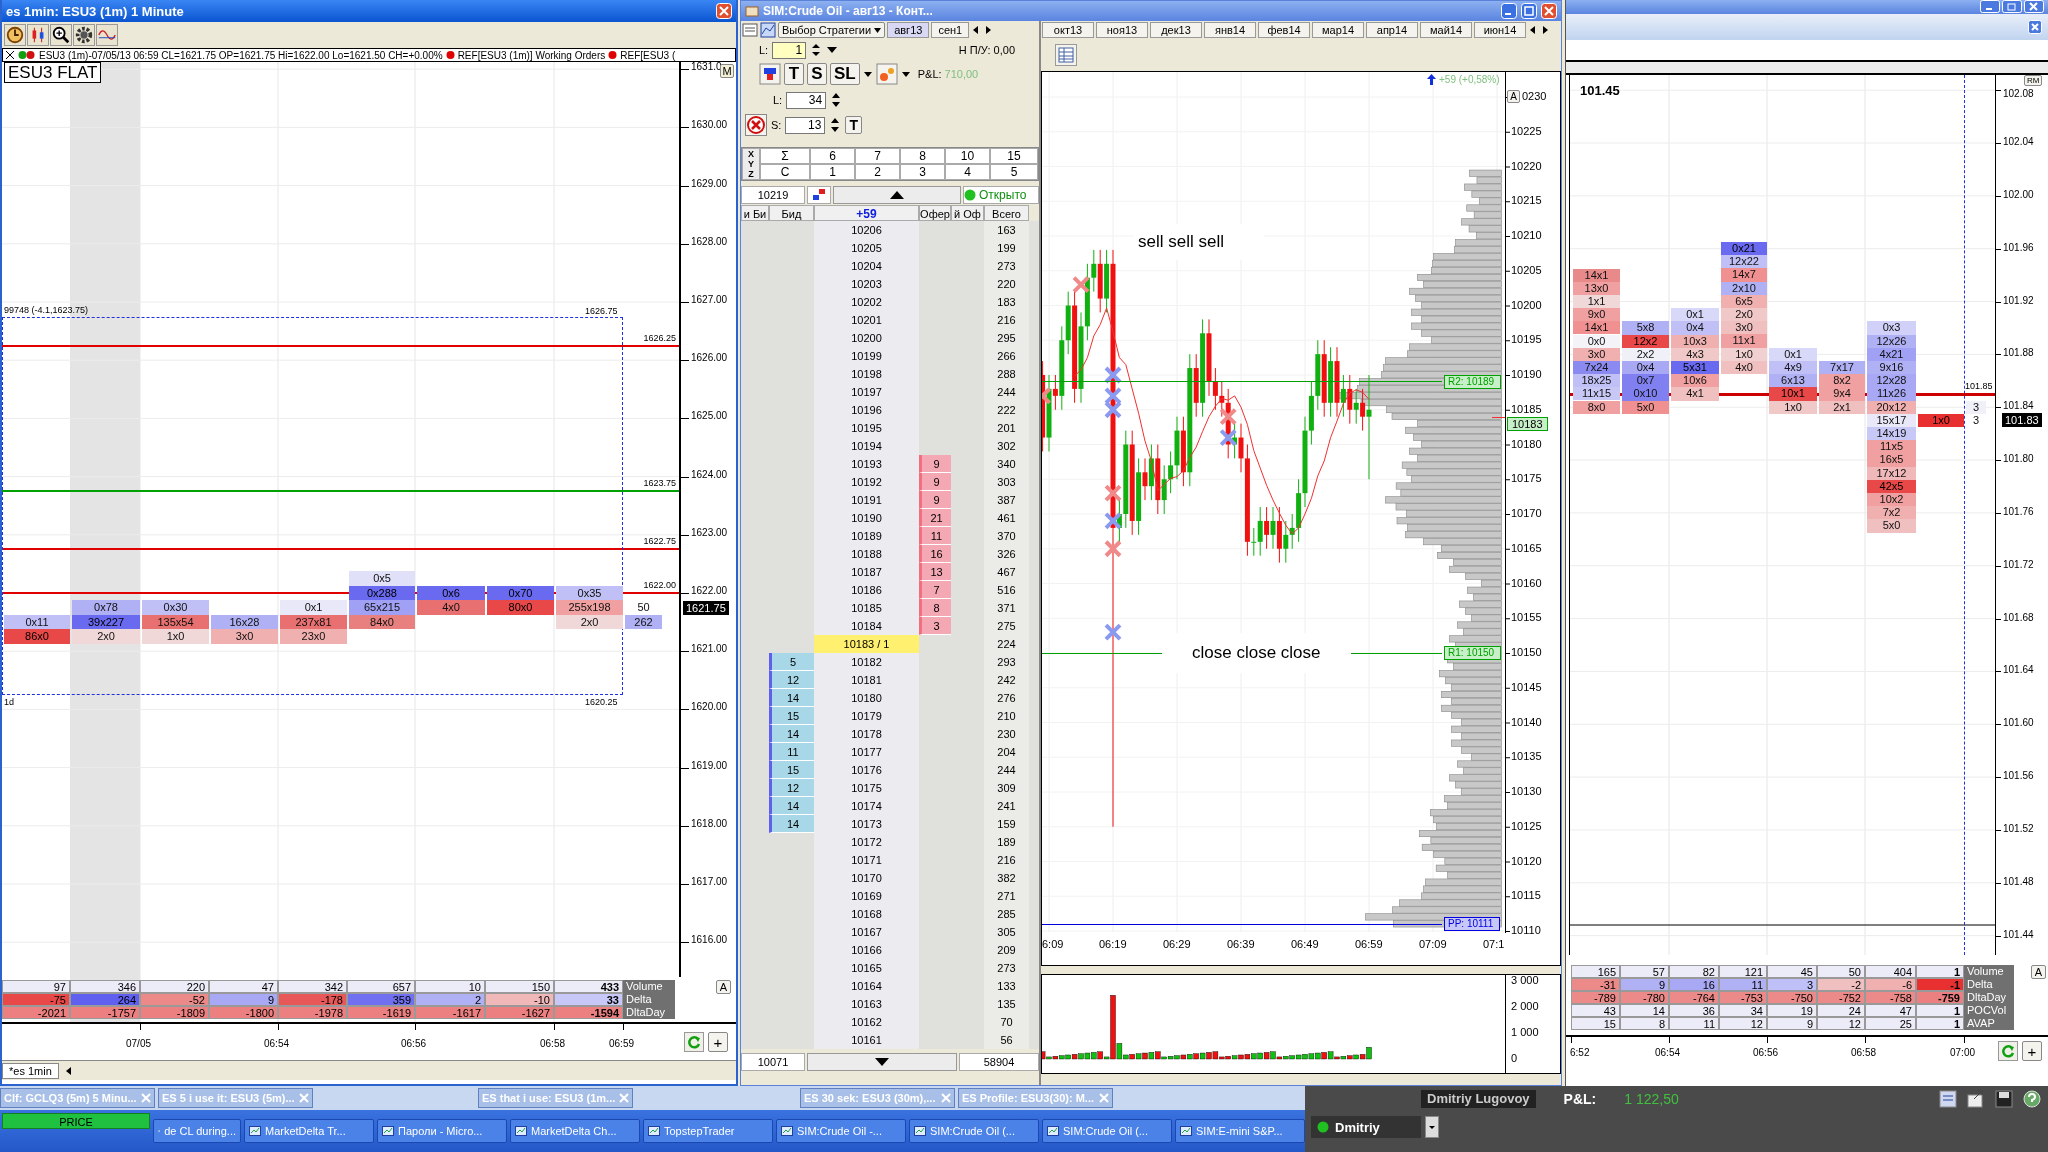 This screenshot has width=2048, height=1152. What do you see at coordinates (451, 593) in the screenshot?
I see `footprint-cell: 0x6` at bounding box center [451, 593].